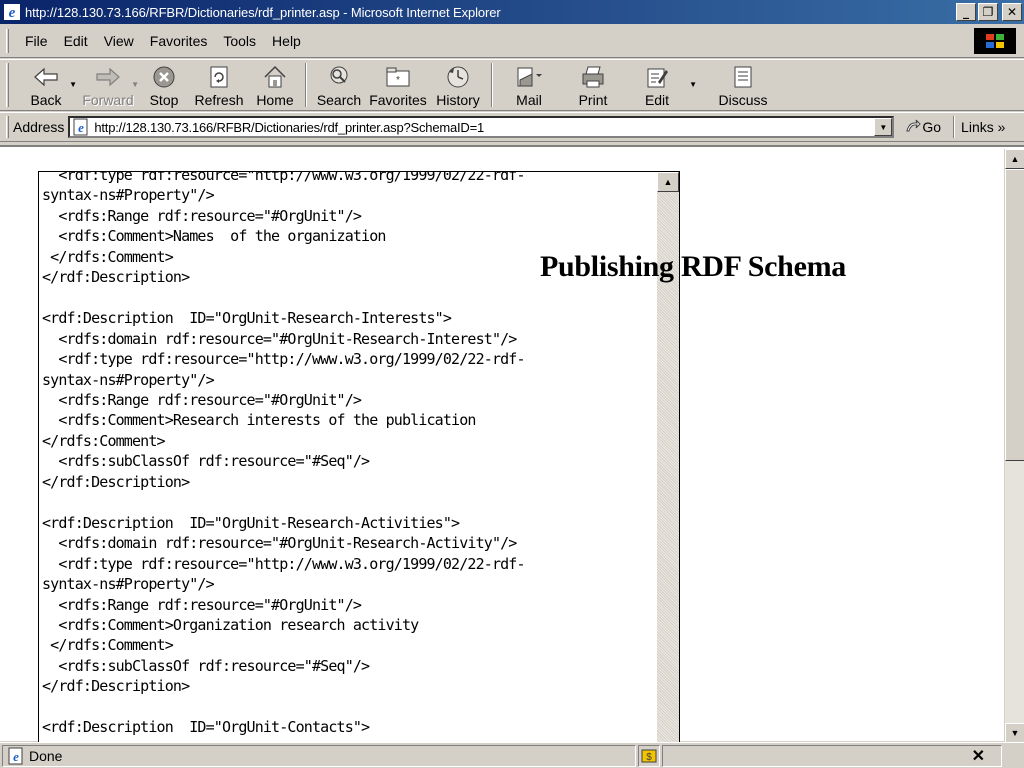 Image resolution: width=1024 pixels, height=768 pixels. What do you see at coordinates (693, 266) in the screenshot?
I see `slide-title: Publishing RDF Schema` at bounding box center [693, 266].